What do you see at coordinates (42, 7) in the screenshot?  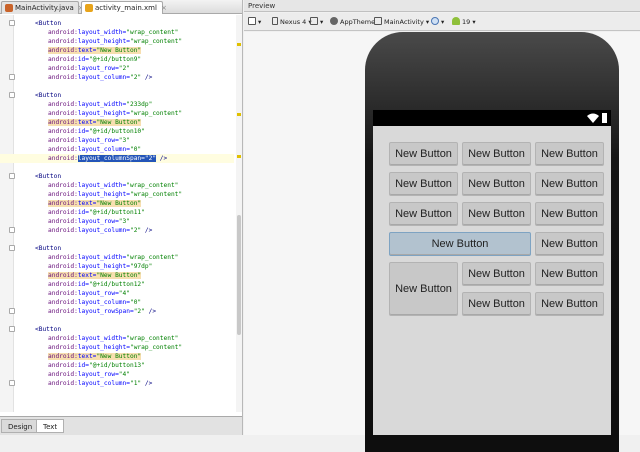 I see `tab-mainactivity-java: MainActivity.java×` at bounding box center [42, 7].